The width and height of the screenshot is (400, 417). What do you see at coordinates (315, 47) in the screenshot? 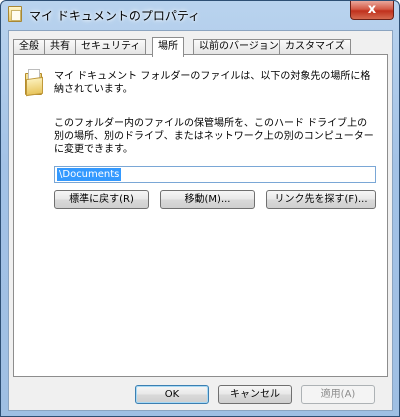
I see `tab-customize: カスタマイズ` at bounding box center [315, 47].